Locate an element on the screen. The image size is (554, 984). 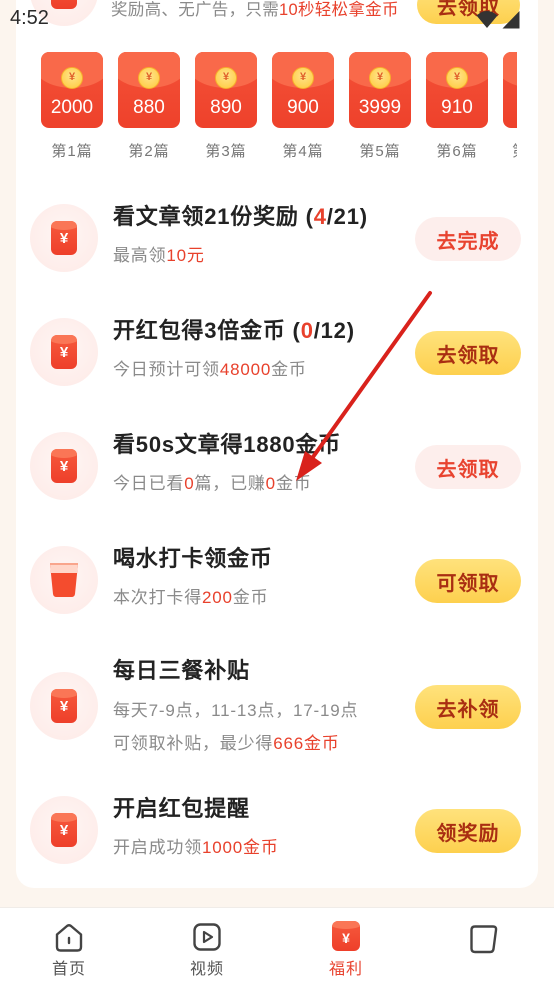
task-icon-badge is located at coordinates (64, 580).